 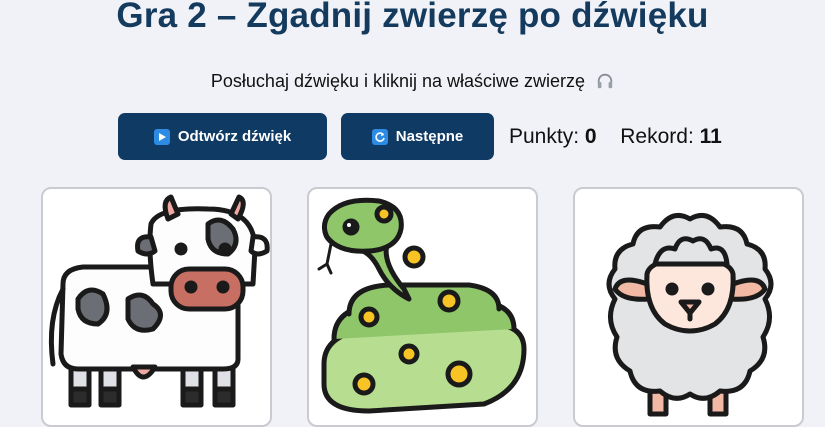 What do you see at coordinates (429, 136) in the screenshot?
I see `next-label: Następne` at bounding box center [429, 136].